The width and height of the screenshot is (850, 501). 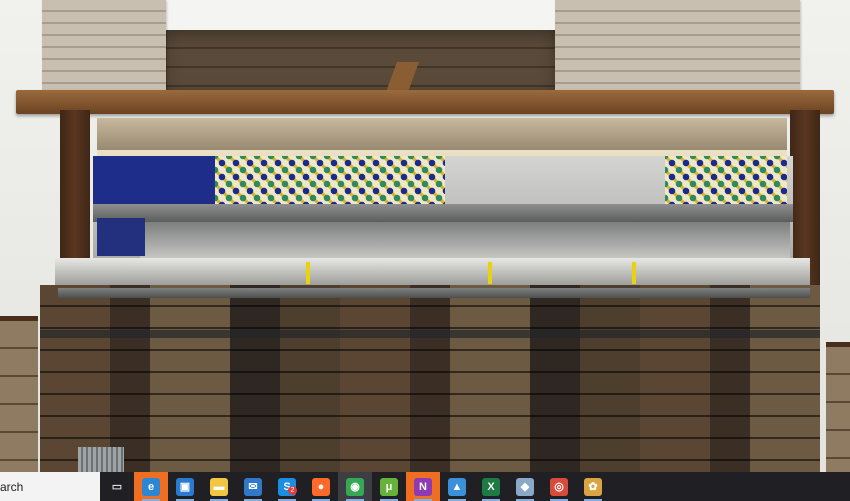 I want to click on utorrent-icon: μ, so click(x=389, y=486).